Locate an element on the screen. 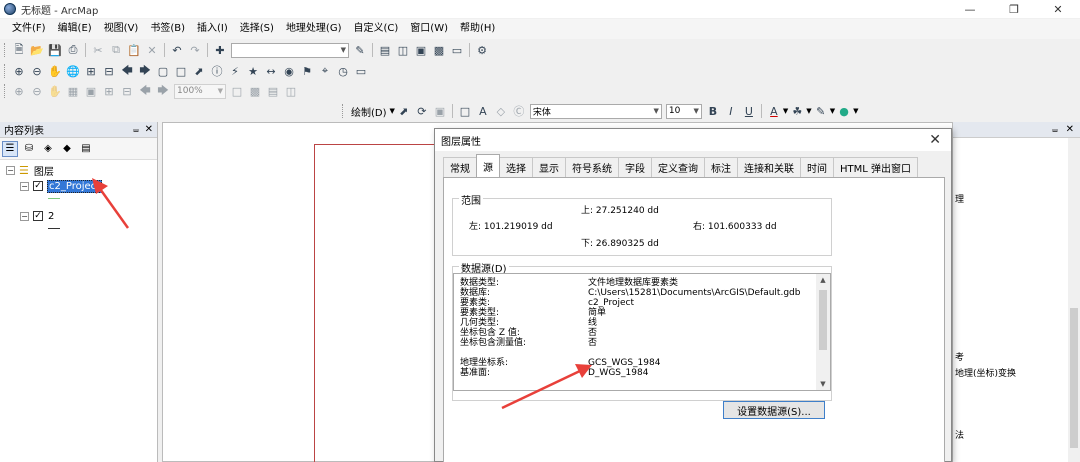  menu-file: 文件(F) is located at coordinates (29, 29).